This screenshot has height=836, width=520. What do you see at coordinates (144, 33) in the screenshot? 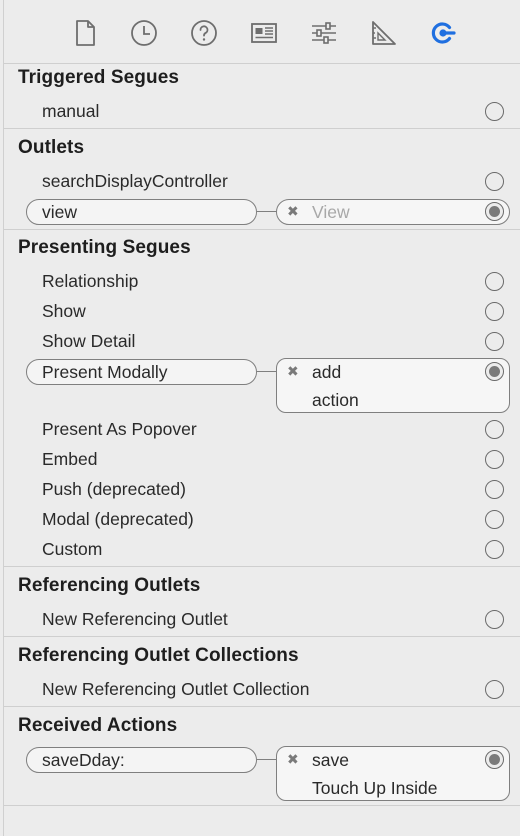
I see `history-inspector-icon` at bounding box center [144, 33].